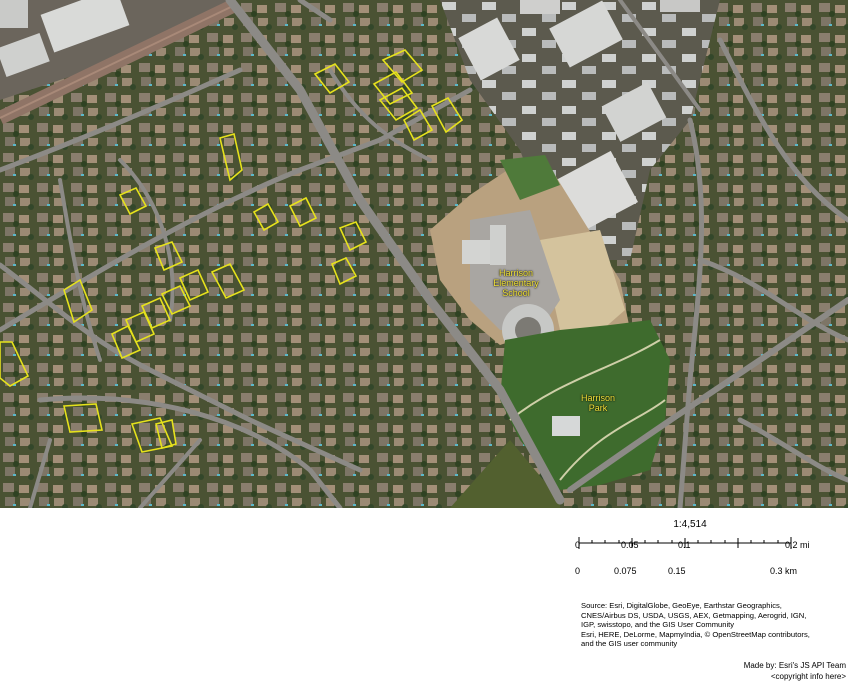 The height and width of the screenshot is (681, 858). I want to click on park-label: Harrison Park, so click(597, 403).